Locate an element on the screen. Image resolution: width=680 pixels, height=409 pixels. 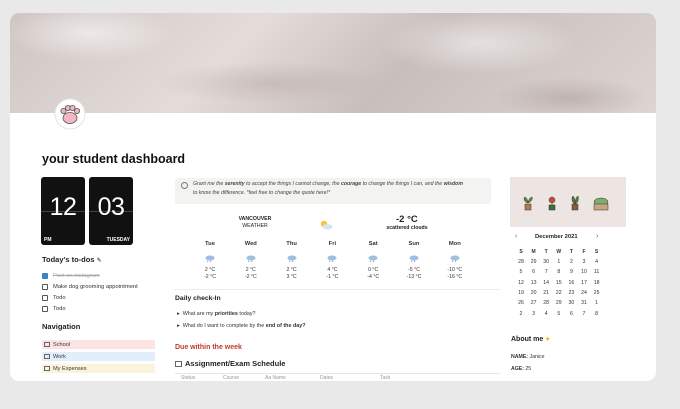
weather-label: WEATHER is located at coordinates (255, 226).